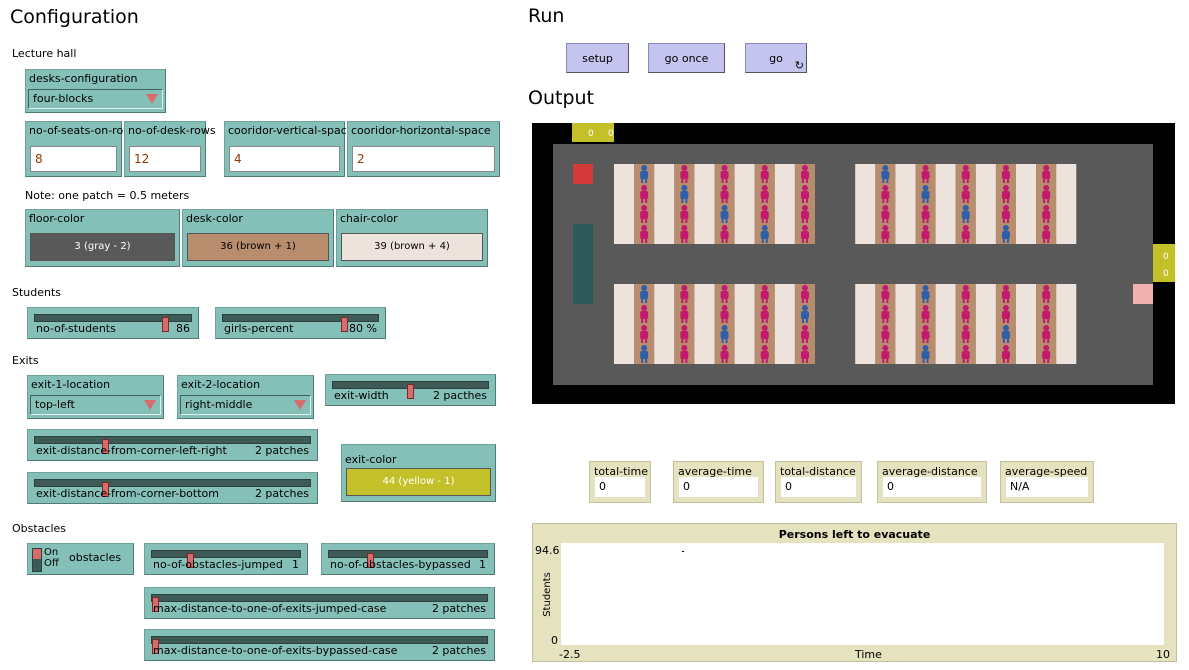  Describe the element at coordinates (620, 487) in the screenshot. I see `total-time-value: 0` at that location.